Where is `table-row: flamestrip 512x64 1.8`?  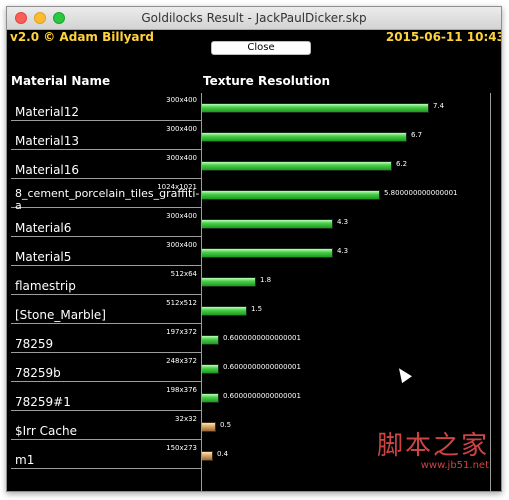 table-row: flamestrip 512x64 1.8 is located at coordinates (251, 281).